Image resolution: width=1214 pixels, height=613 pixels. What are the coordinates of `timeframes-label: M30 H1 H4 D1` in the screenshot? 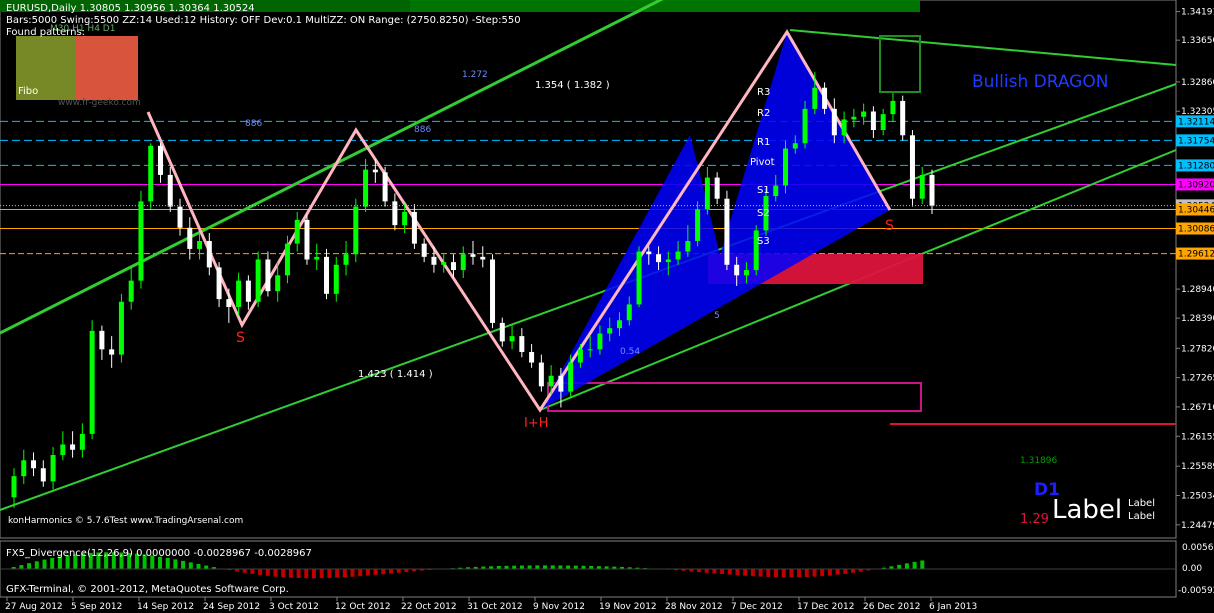 It's located at (83, 29).